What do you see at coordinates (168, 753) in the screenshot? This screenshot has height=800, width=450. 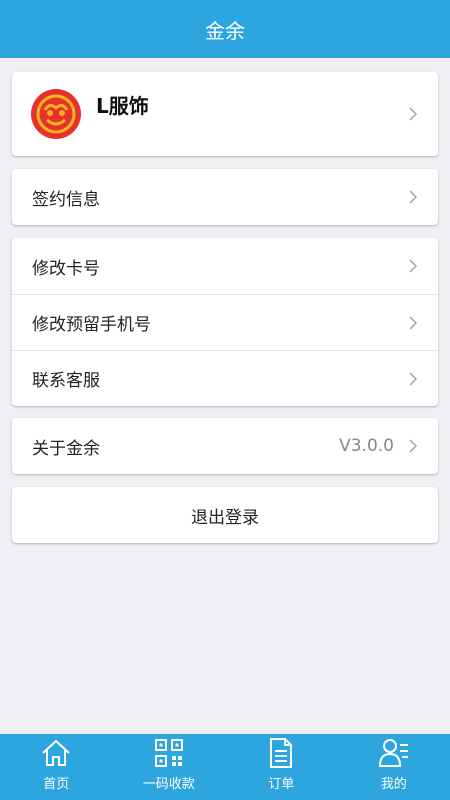 I see `qr-code-icon` at bounding box center [168, 753].